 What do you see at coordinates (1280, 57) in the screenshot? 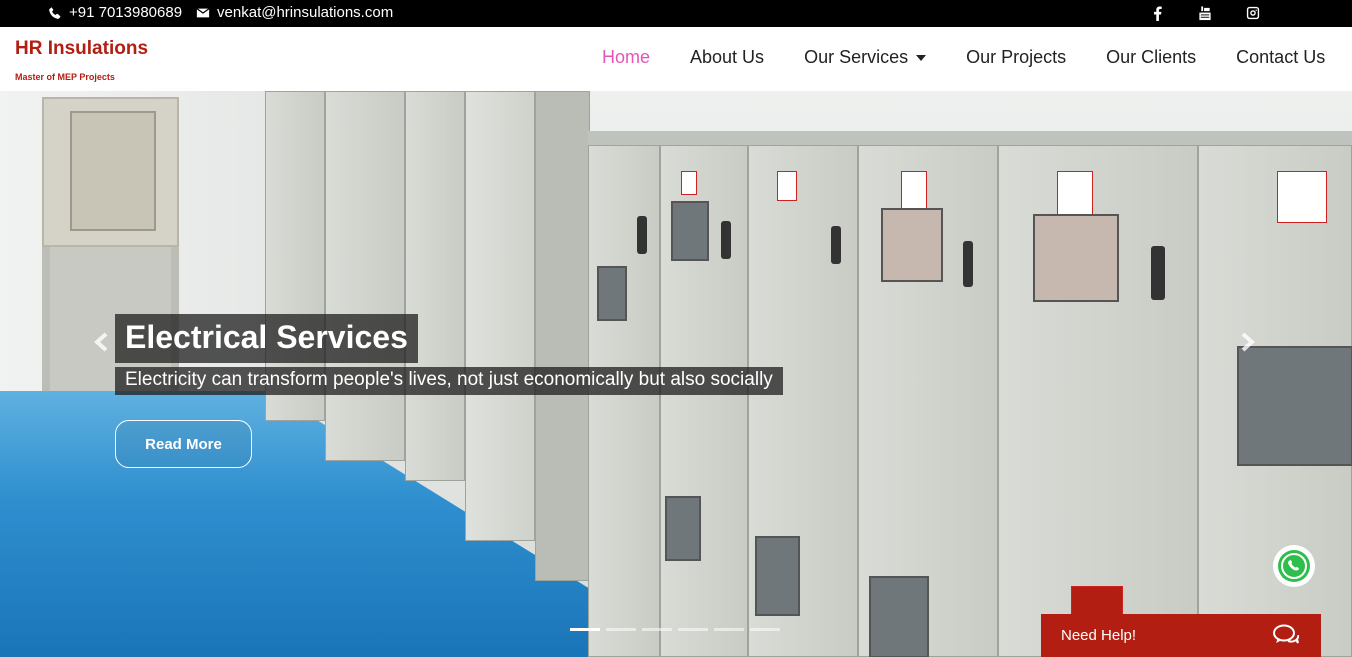
I see `nav-contact: Contact Us` at bounding box center [1280, 57].